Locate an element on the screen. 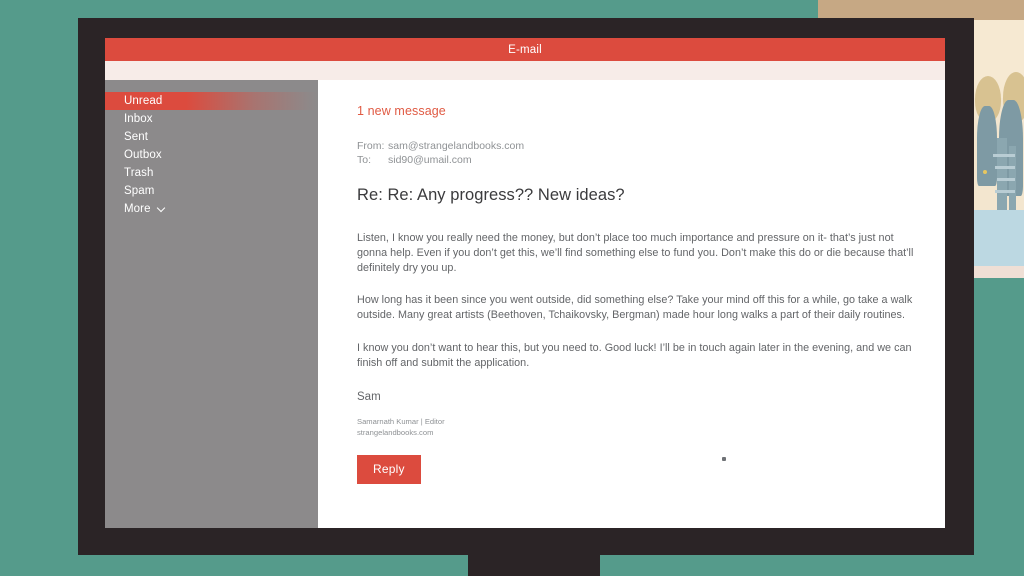  sidebar-item-inbox: Inbox is located at coordinates (211, 119).